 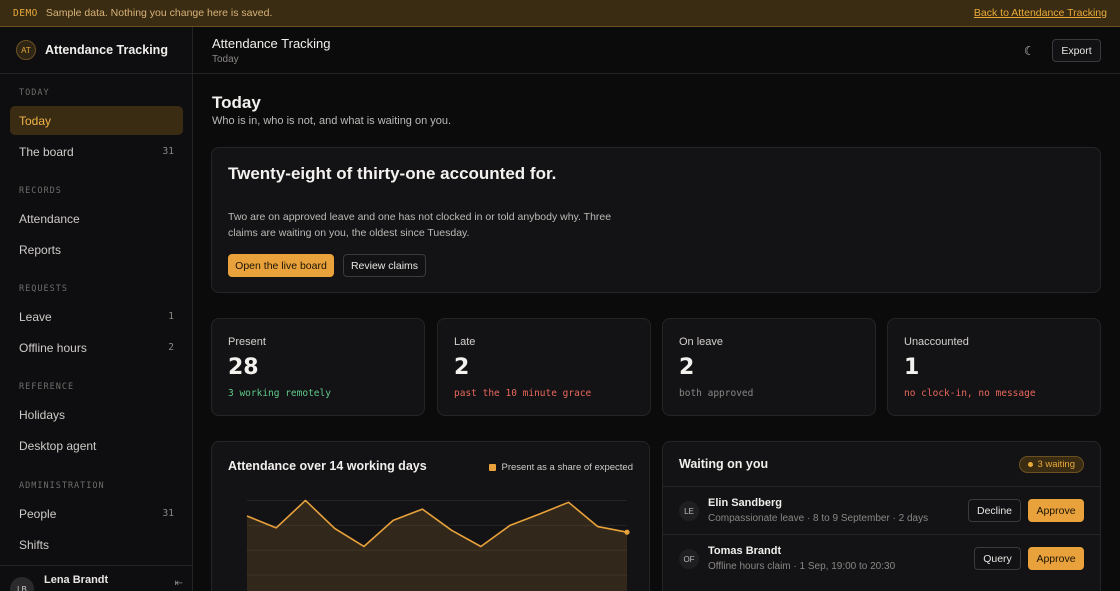 What do you see at coordinates (22, 584) in the screenshot?
I see `avatar: LB` at bounding box center [22, 584].